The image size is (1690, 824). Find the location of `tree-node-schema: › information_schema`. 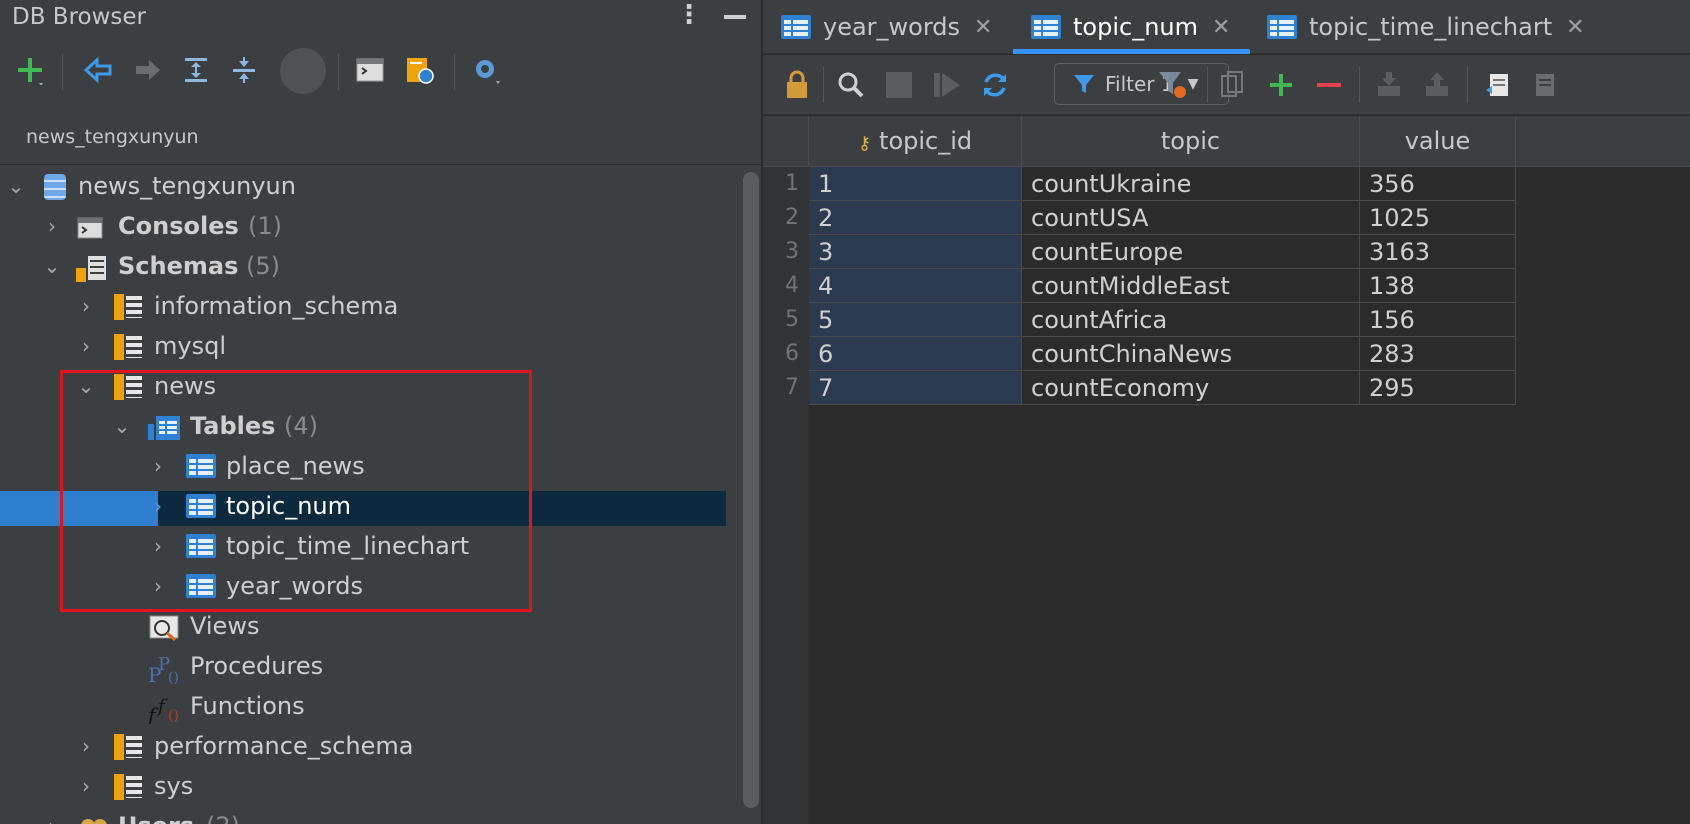

tree-node-schema: › information_schema is located at coordinates (370, 306).